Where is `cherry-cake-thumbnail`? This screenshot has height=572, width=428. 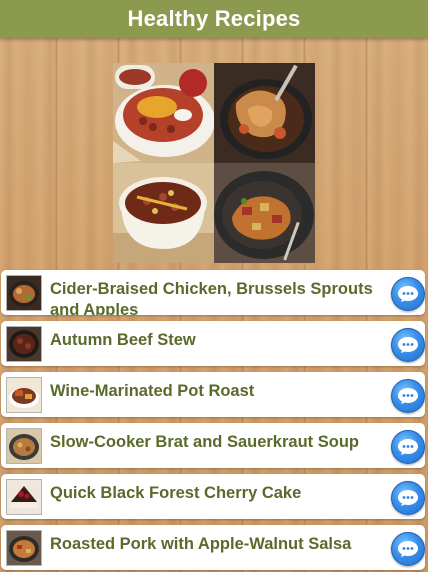 cherry-cake-thumbnail is located at coordinates (24, 497).